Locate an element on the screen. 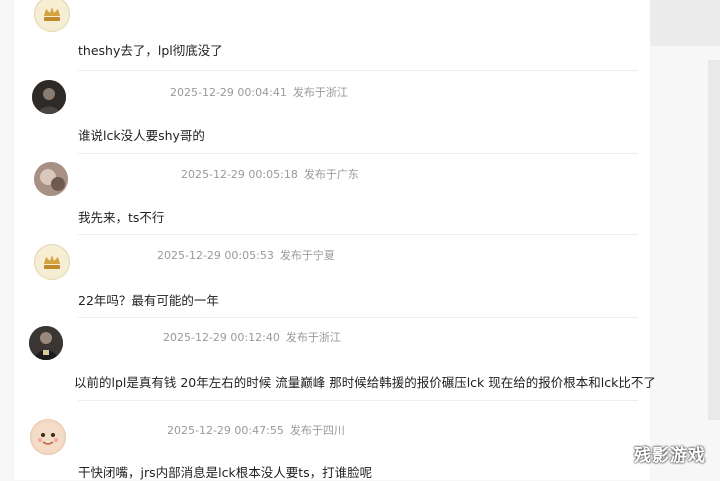  scrollbar is located at coordinates (714, 240).